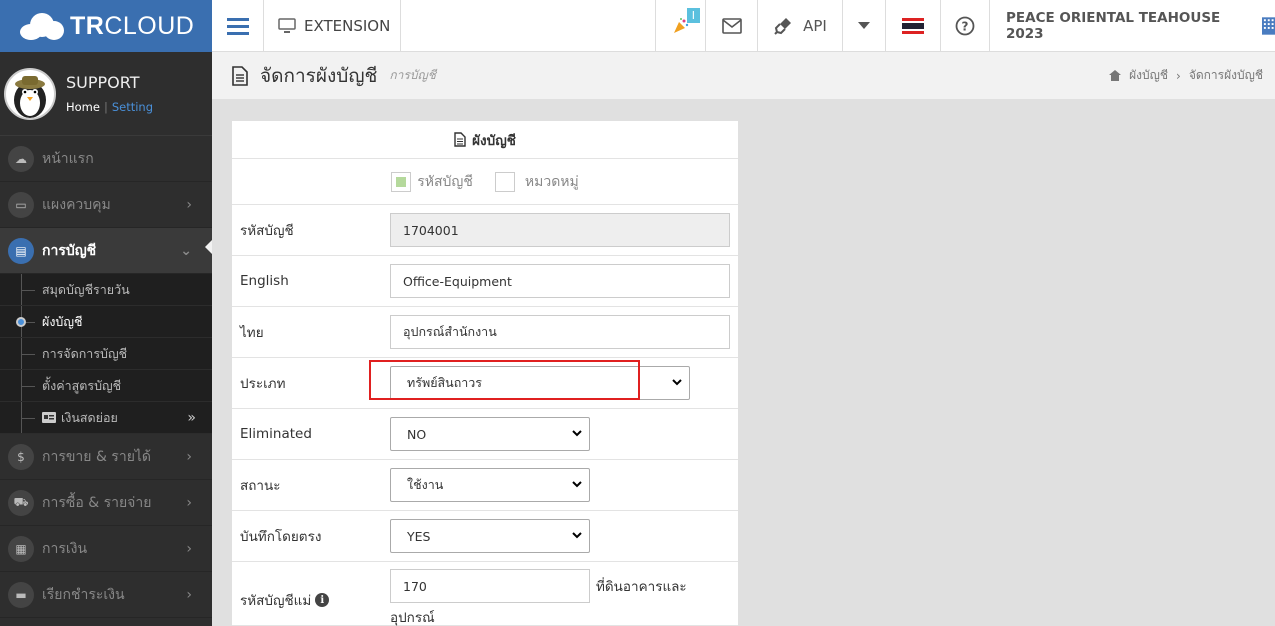  Describe the element at coordinates (490, 485) in the screenshot. I see `status-select: ใช้งาน` at that location.